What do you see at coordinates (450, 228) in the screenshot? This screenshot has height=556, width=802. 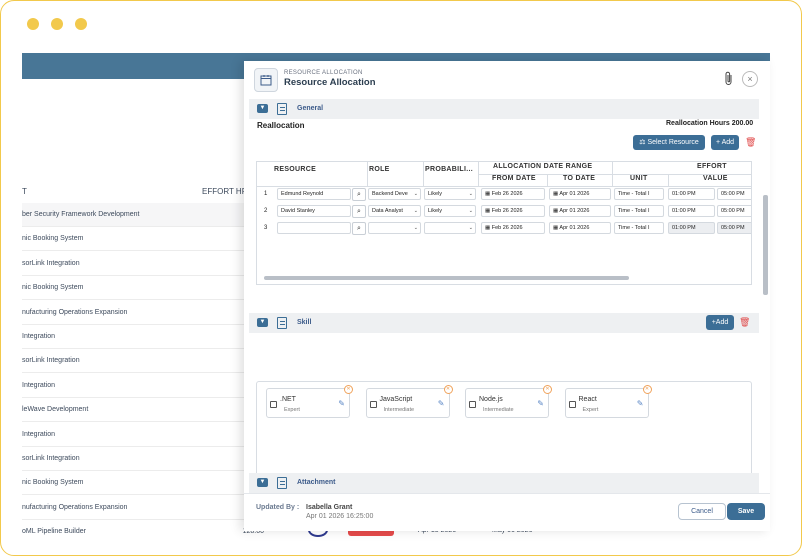 I see `probability-select: ⌄` at bounding box center [450, 228].